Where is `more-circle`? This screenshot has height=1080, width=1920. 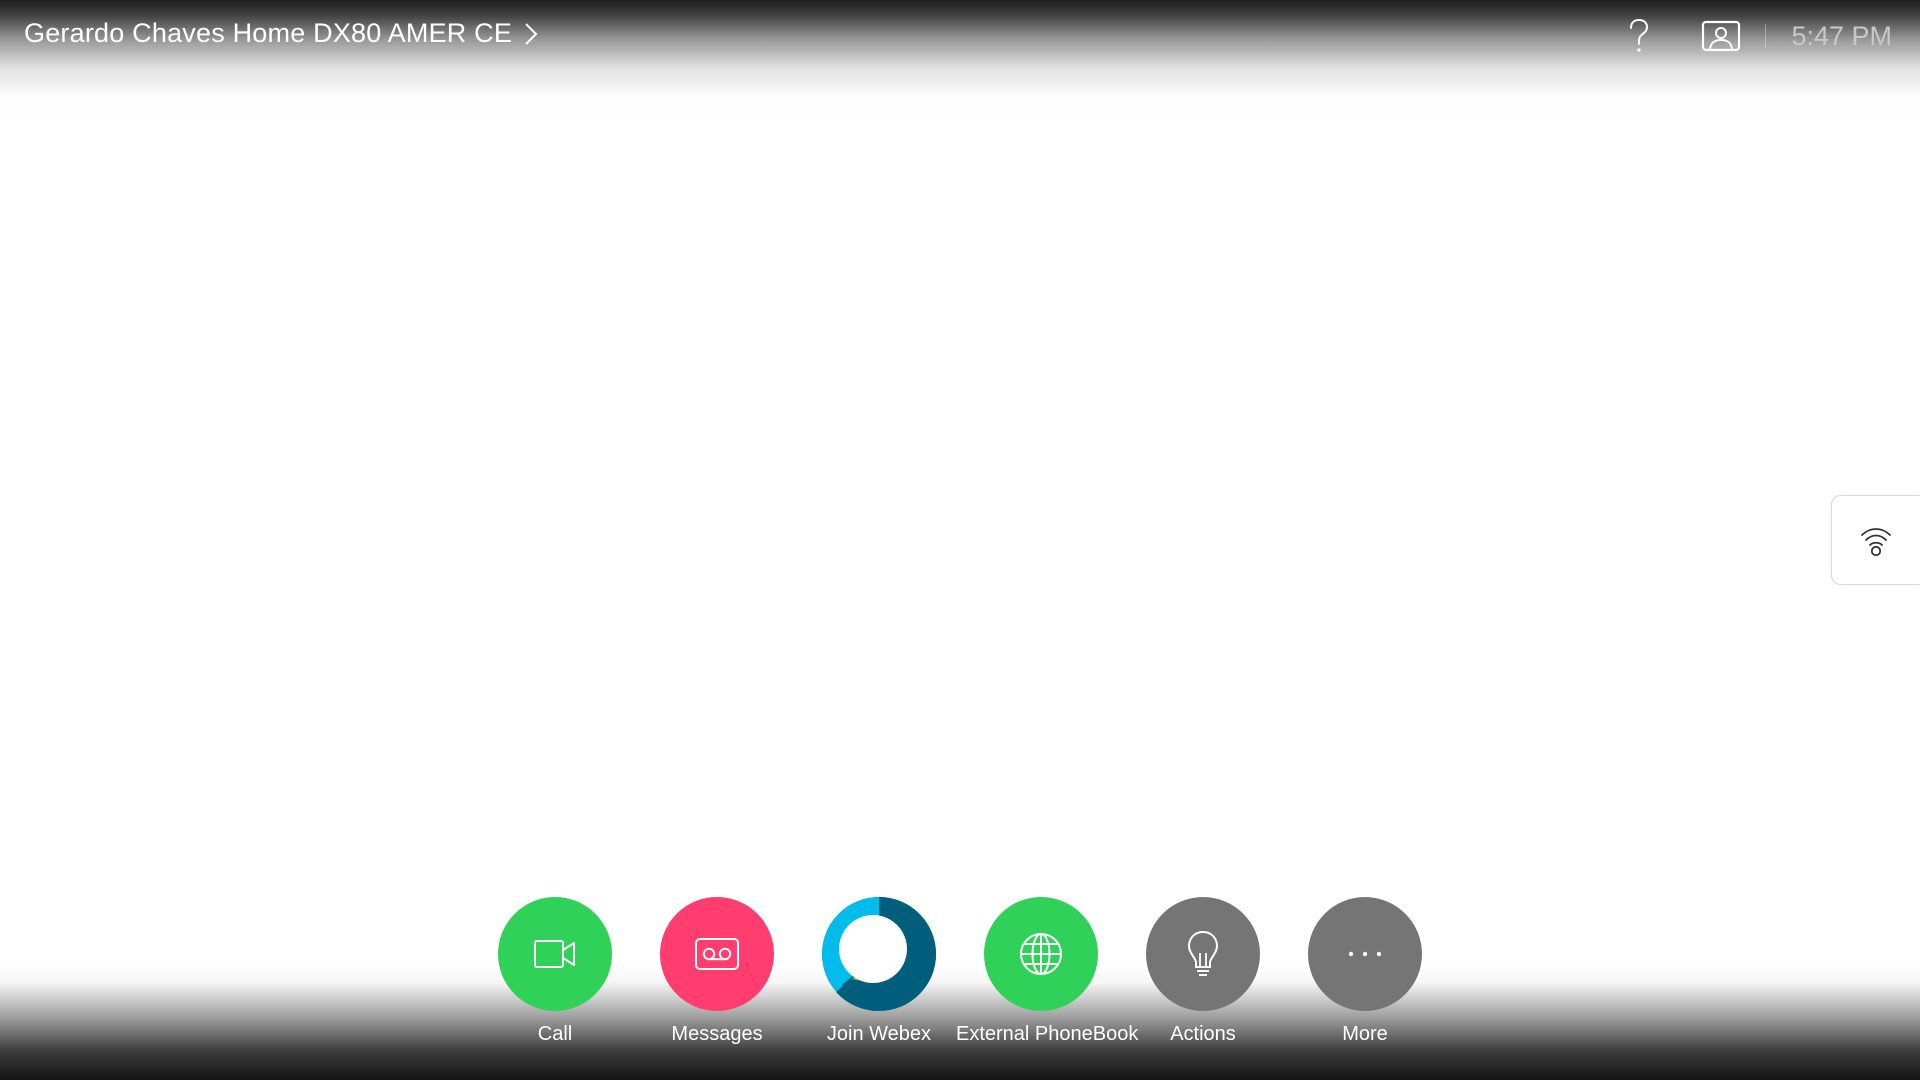 more-circle is located at coordinates (1365, 954).